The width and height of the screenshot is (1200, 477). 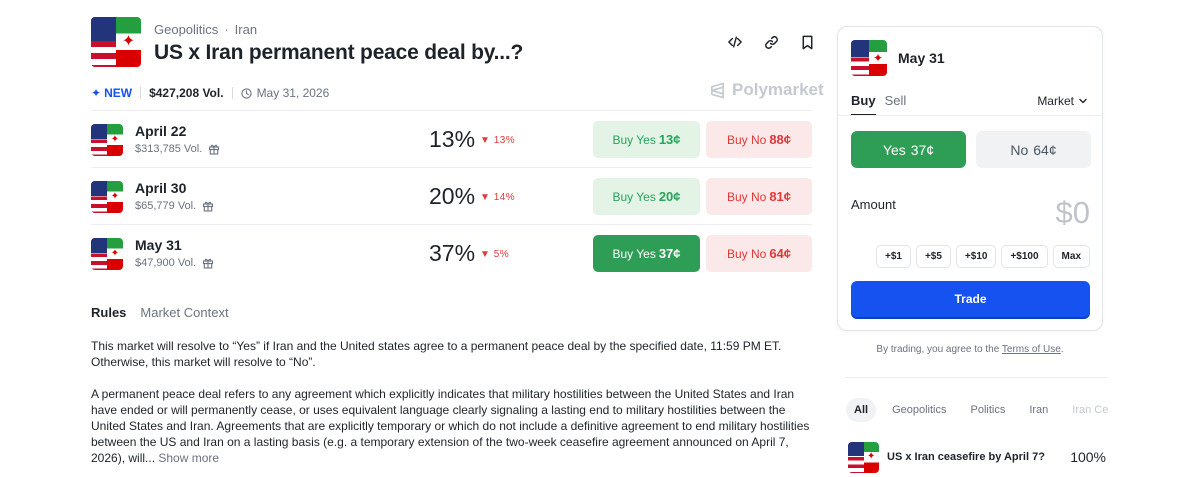 I want to click on related-market-thumbnail, so click(x=863, y=457).